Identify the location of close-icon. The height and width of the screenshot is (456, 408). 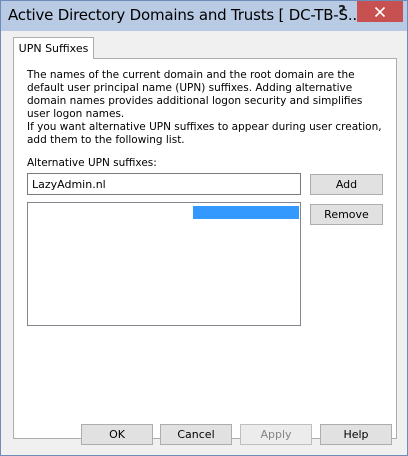
(380, 11).